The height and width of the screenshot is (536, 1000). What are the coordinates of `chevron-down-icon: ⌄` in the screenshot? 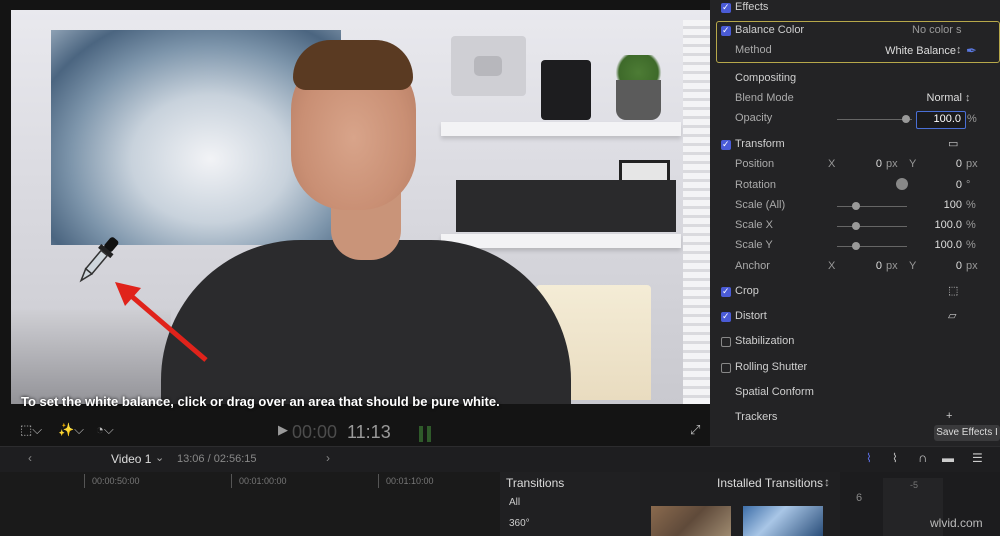 It's located at (159, 457).